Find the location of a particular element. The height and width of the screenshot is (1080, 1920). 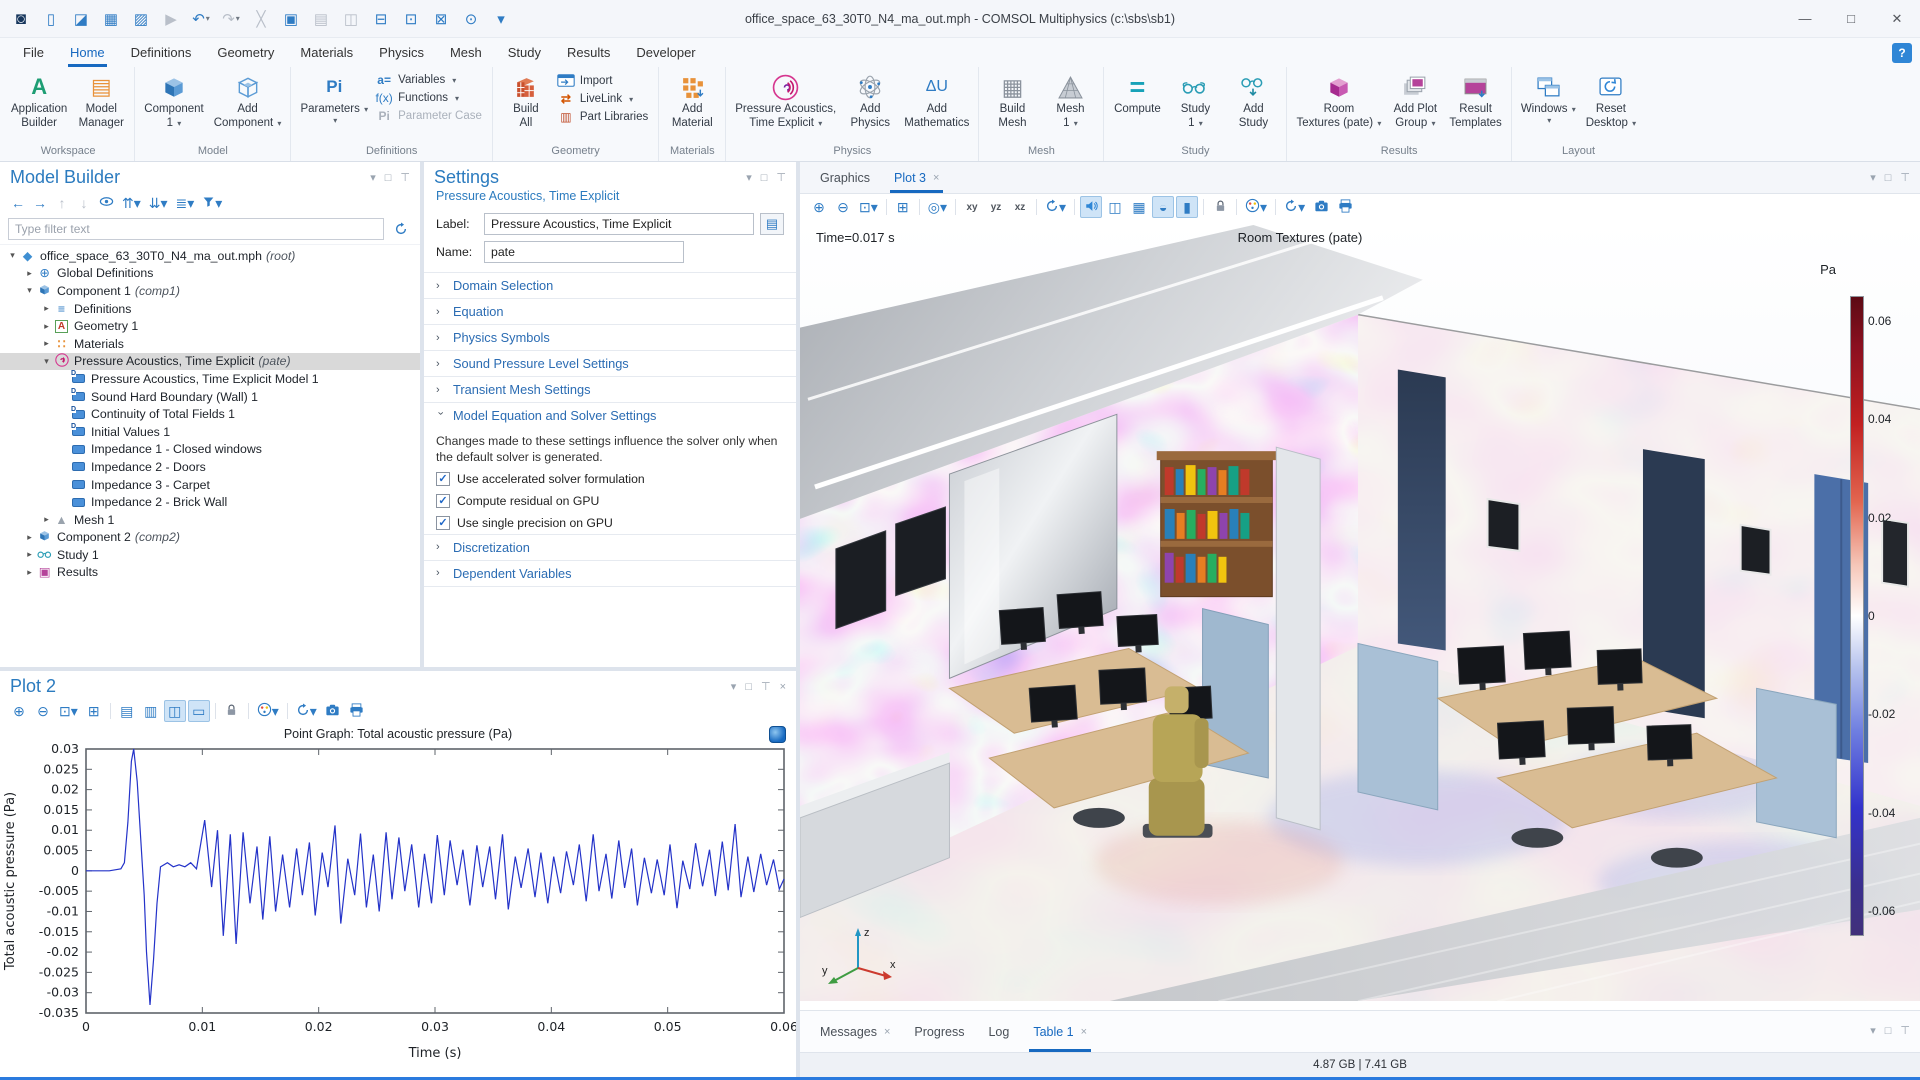

lock-axes-button is located at coordinates (232, 711).